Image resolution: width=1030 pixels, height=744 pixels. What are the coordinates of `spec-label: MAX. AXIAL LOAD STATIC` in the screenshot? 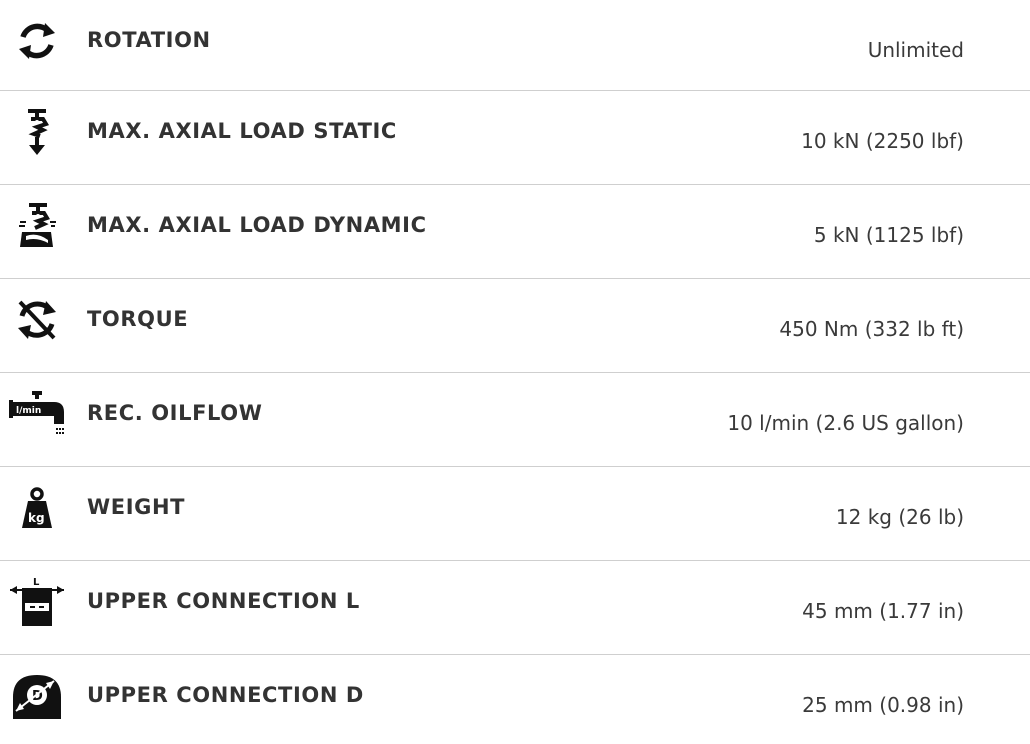 It's located at (242, 131).